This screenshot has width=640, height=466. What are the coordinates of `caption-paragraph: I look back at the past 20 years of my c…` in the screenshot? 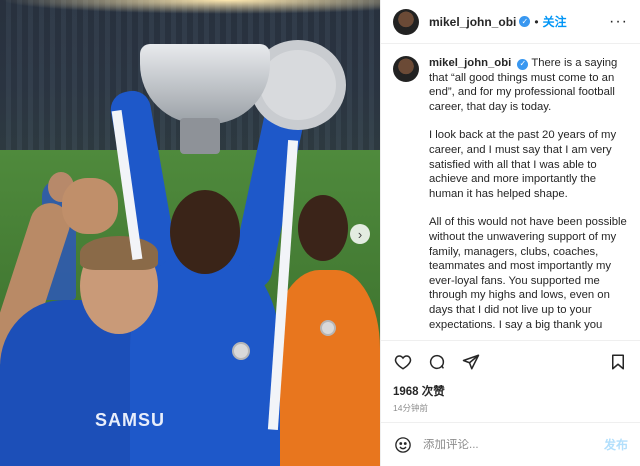 It's located at (523, 164).